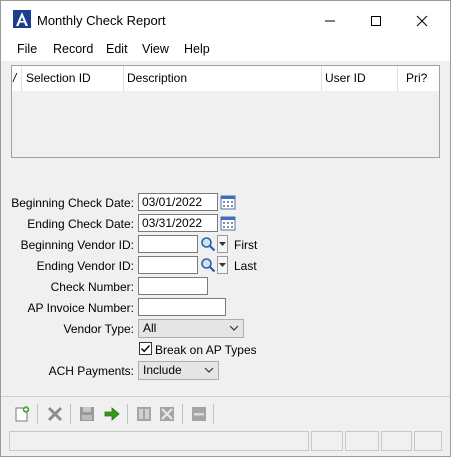 This screenshot has height=459, width=453. I want to click on delete-icon, so click(55, 414).